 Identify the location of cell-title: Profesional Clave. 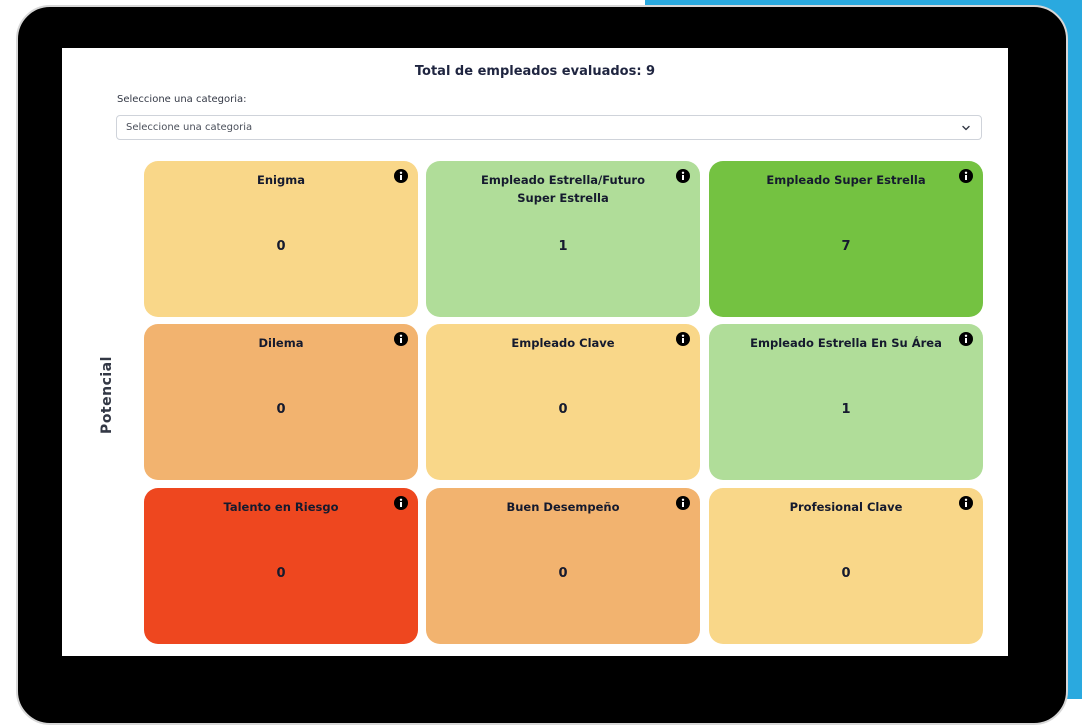
(846, 507).